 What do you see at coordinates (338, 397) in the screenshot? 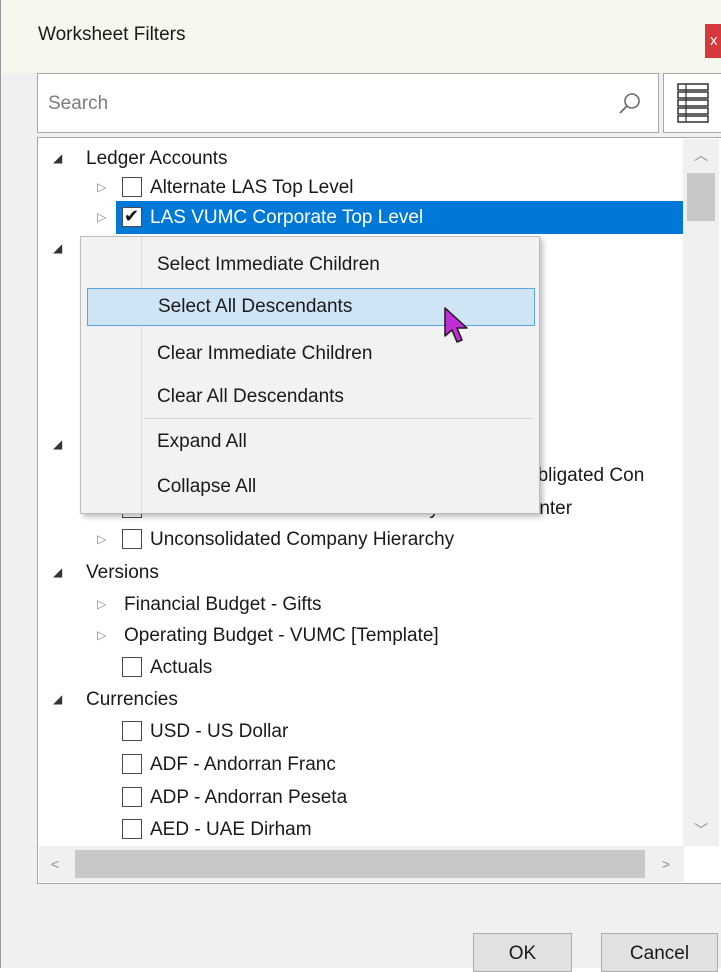
I see `menu-item-clear-all-descendants: Clear All Descendants` at bounding box center [338, 397].